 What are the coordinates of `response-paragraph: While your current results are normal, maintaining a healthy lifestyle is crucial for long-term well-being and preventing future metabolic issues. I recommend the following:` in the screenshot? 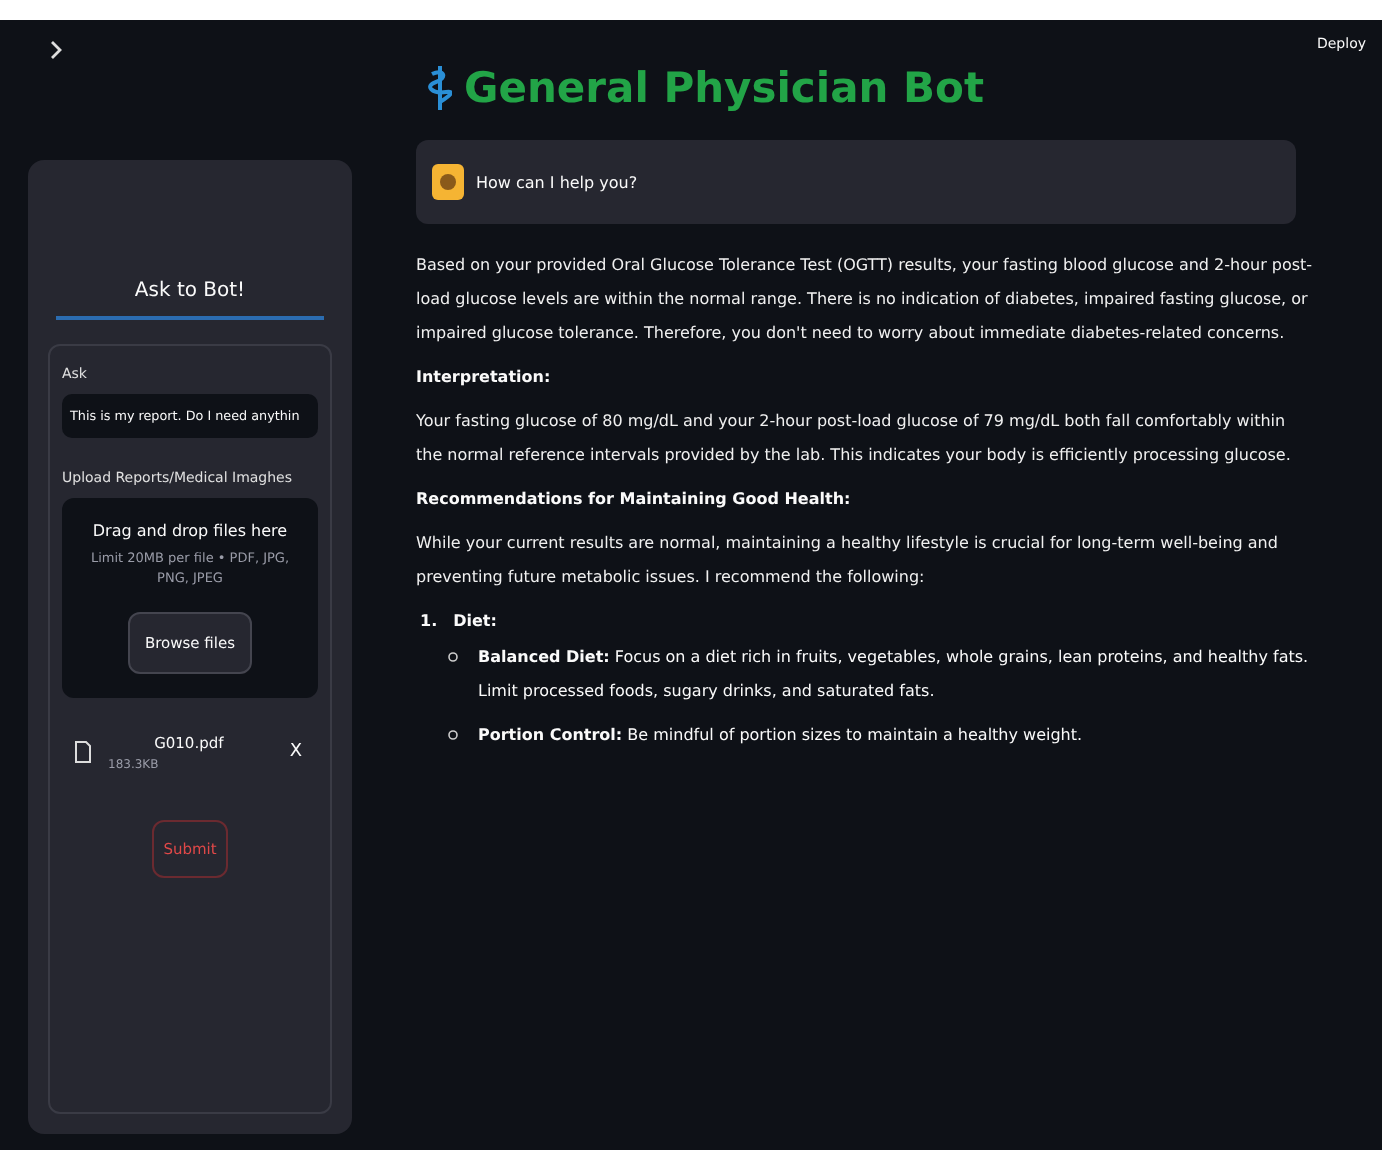 It's located at (848, 561).